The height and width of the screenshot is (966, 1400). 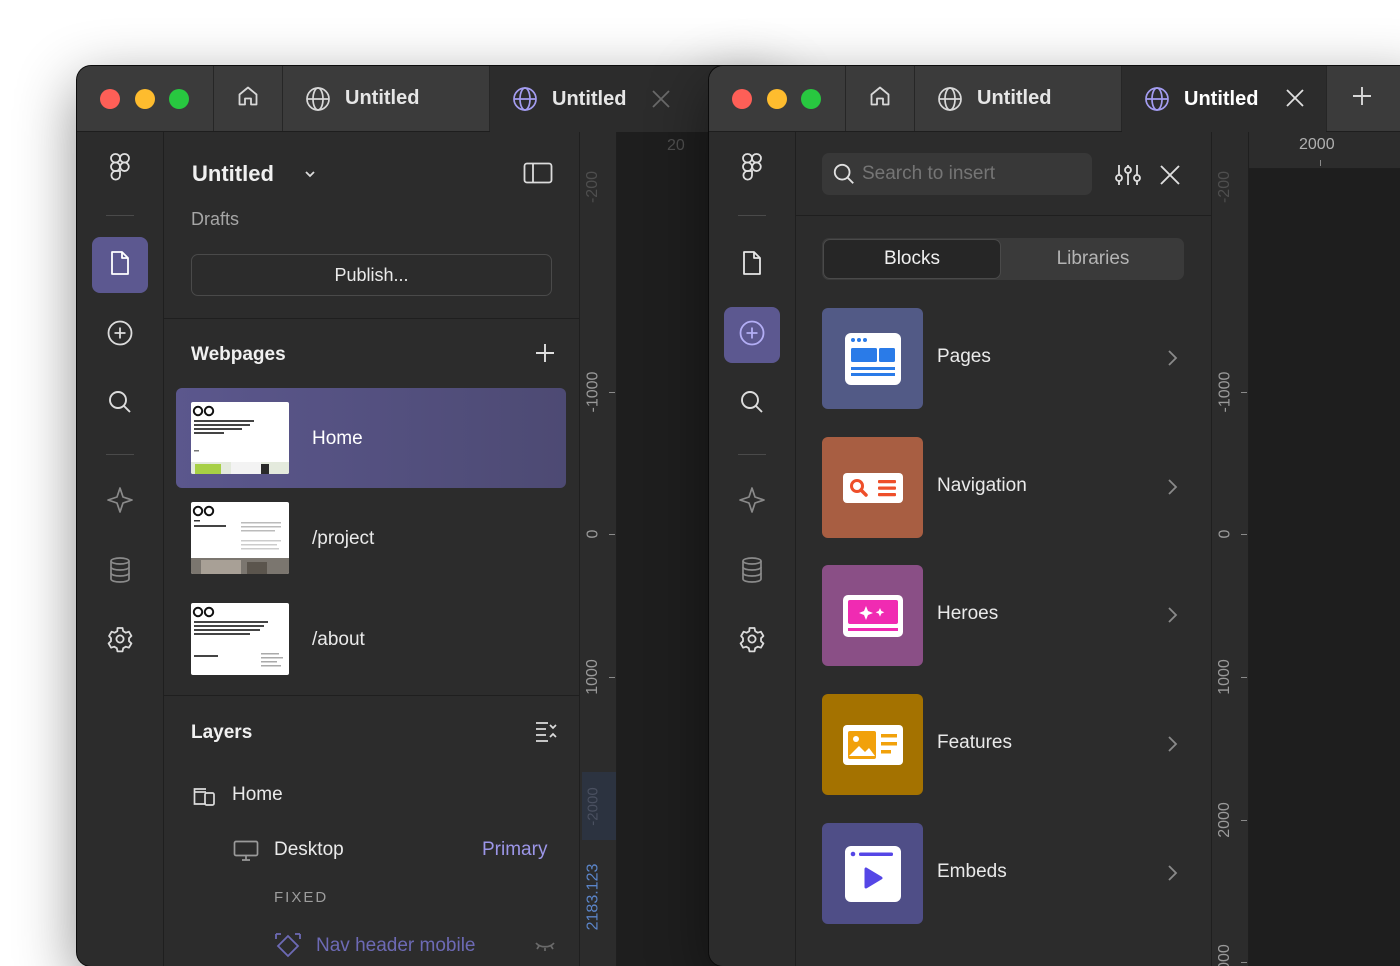 What do you see at coordinates (233, 174) in the screenshot?
I see `file-title: Untitled` at bounding box center [233, 174].